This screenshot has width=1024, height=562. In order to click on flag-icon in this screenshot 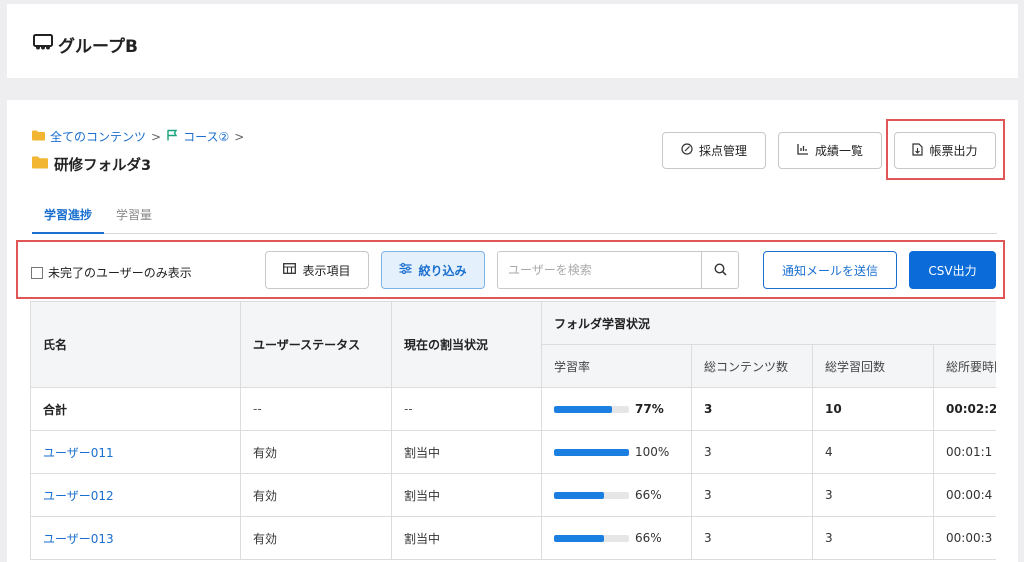, I will do `click(172, 136)`.